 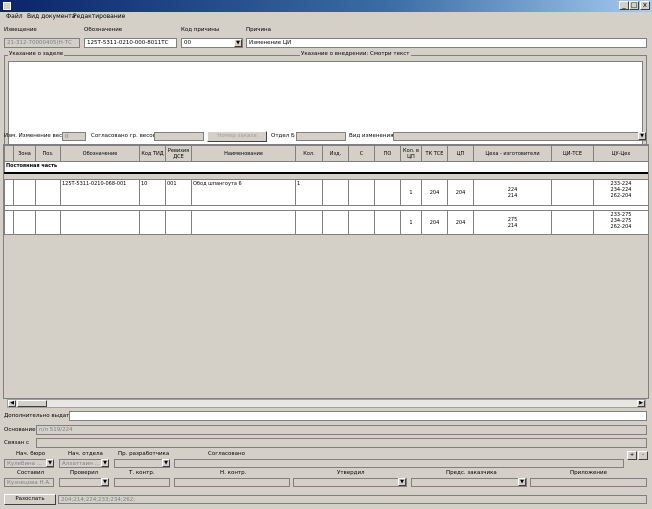 I want to click on maximize-button: □, so click(x=634, y=5).